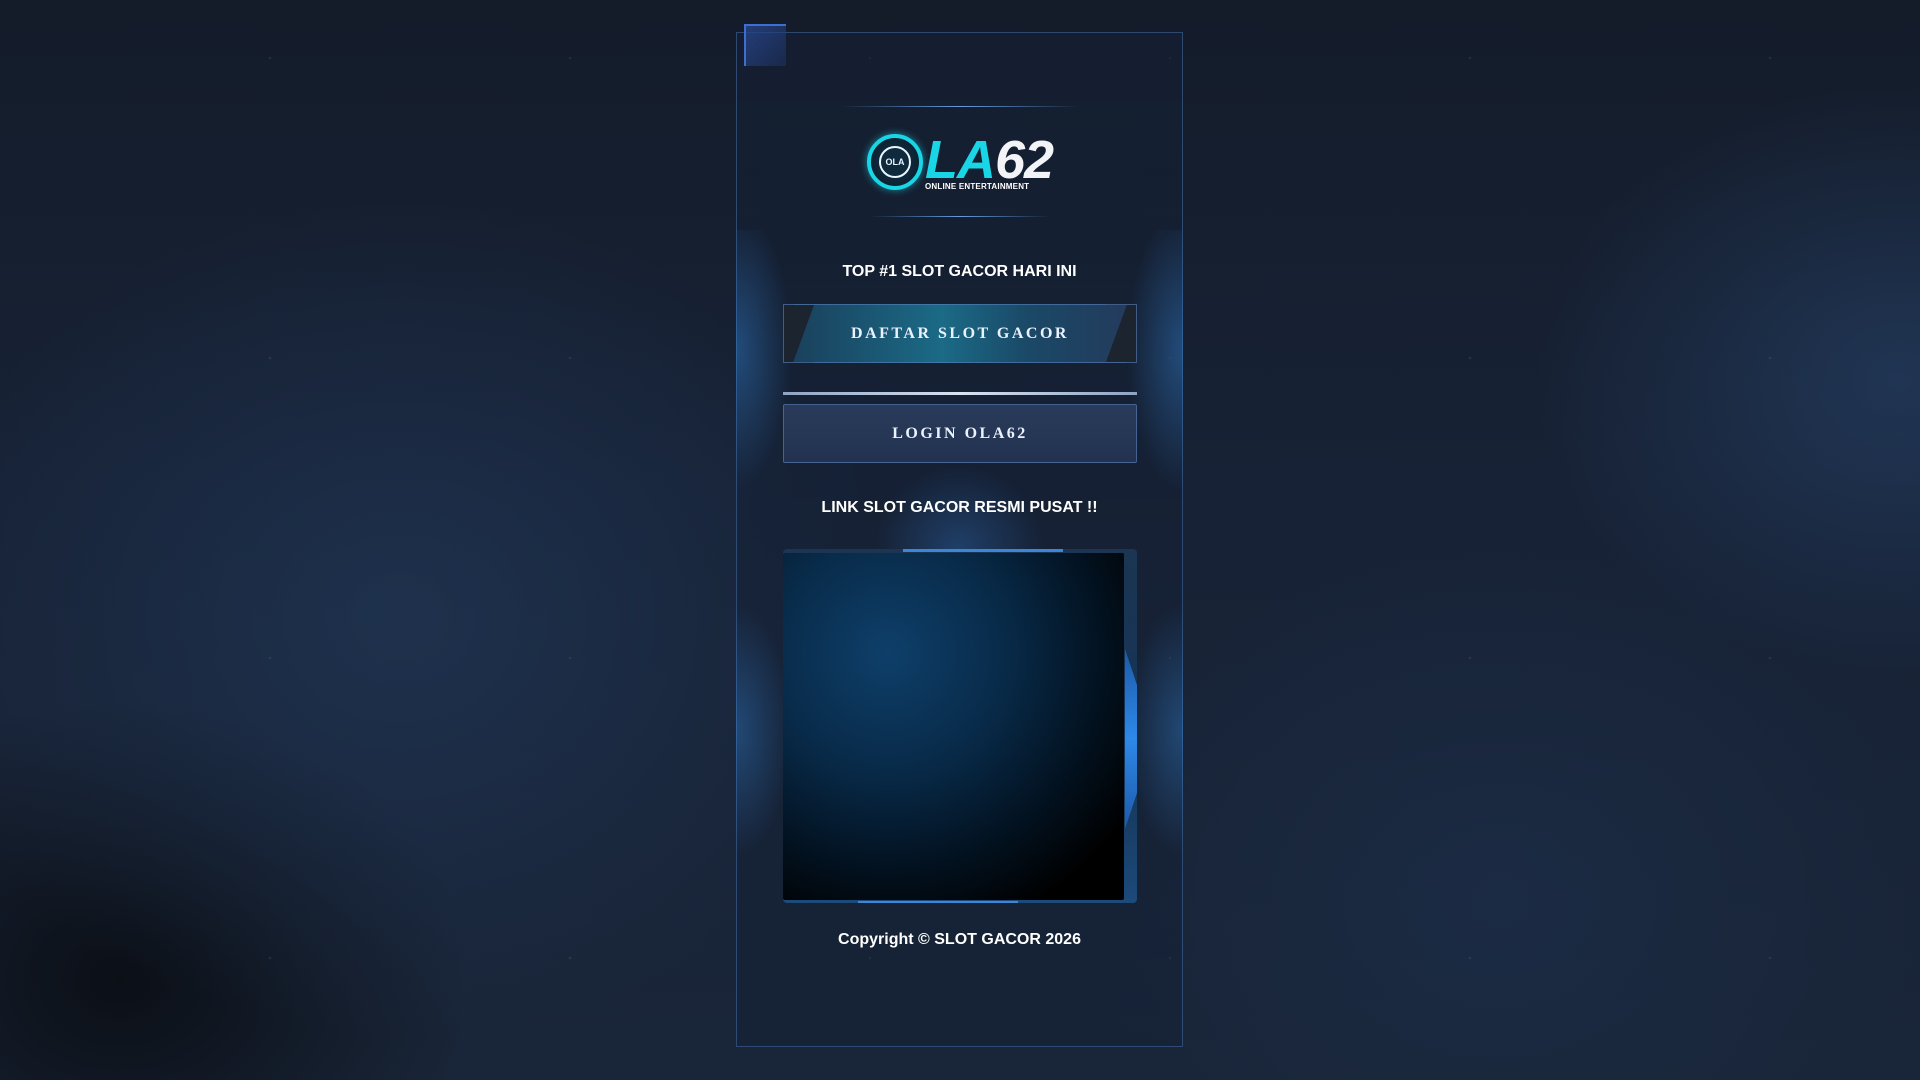  What do you see at coordinates (960, 333) in the screenshot?
I see `register-button: DAFTAR SLOT GACOR` at bounding box center [960, 333].